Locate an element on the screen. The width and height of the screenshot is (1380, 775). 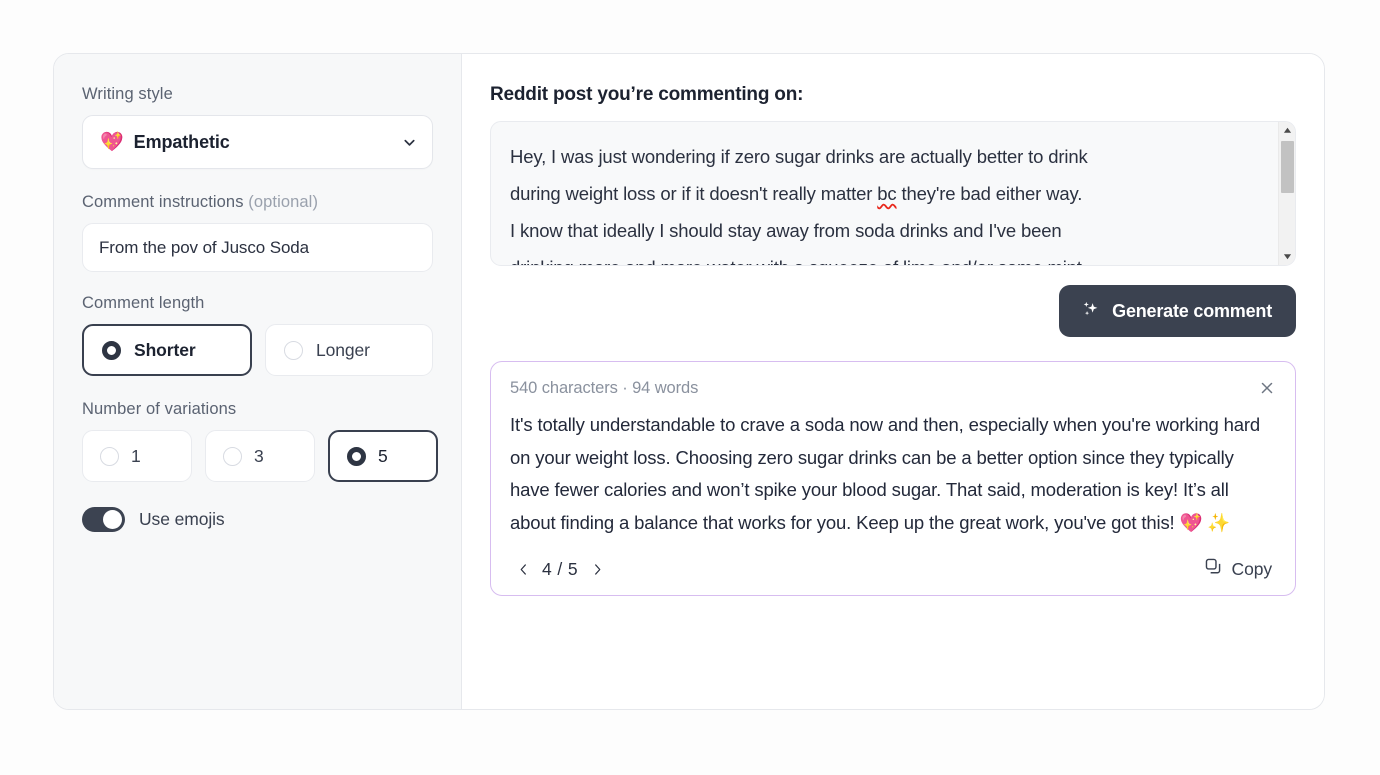
writing-style-select: 💖 Empathetic is located at coordinates (257, 142).